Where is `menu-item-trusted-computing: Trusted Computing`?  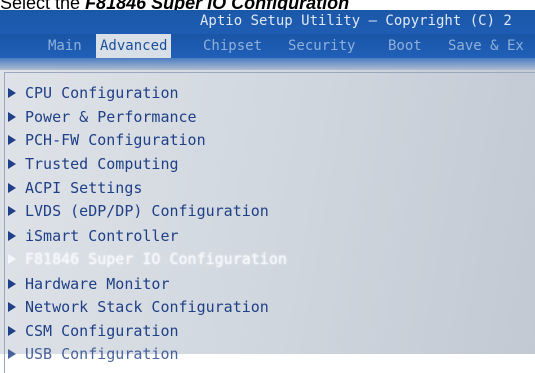
menu-item-trusted-computing: Trusted Computing is located at coordinates (93, 164).